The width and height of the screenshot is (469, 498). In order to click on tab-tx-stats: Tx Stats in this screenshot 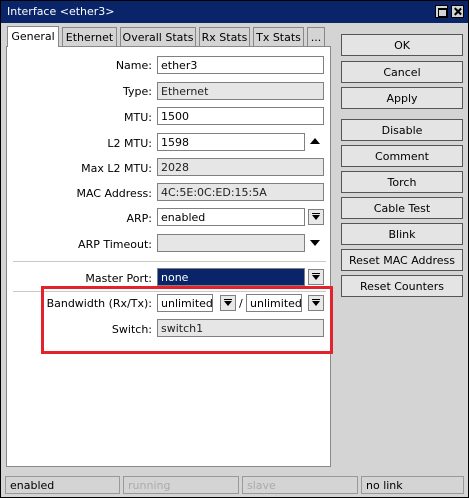, I will do `click(278, 36)`.